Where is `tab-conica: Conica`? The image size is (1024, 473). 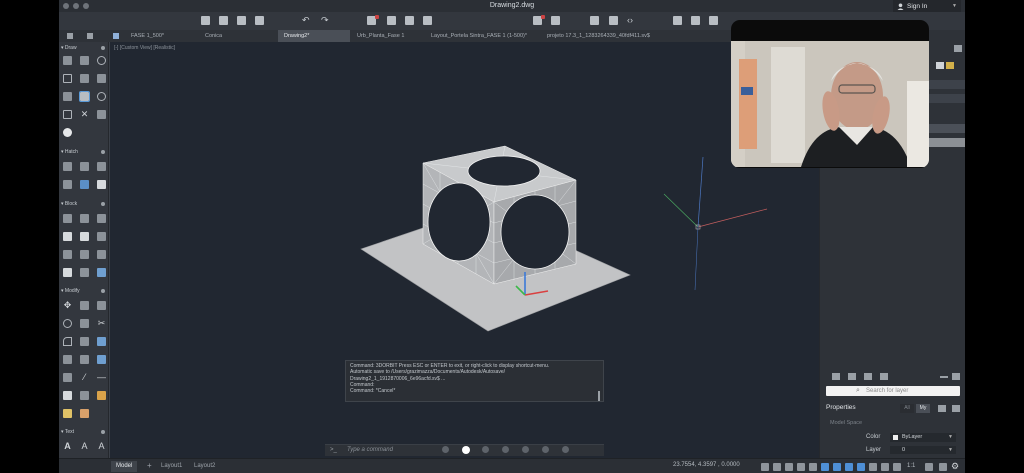 tab-conica: Conica is located at coordinates (234, 36).